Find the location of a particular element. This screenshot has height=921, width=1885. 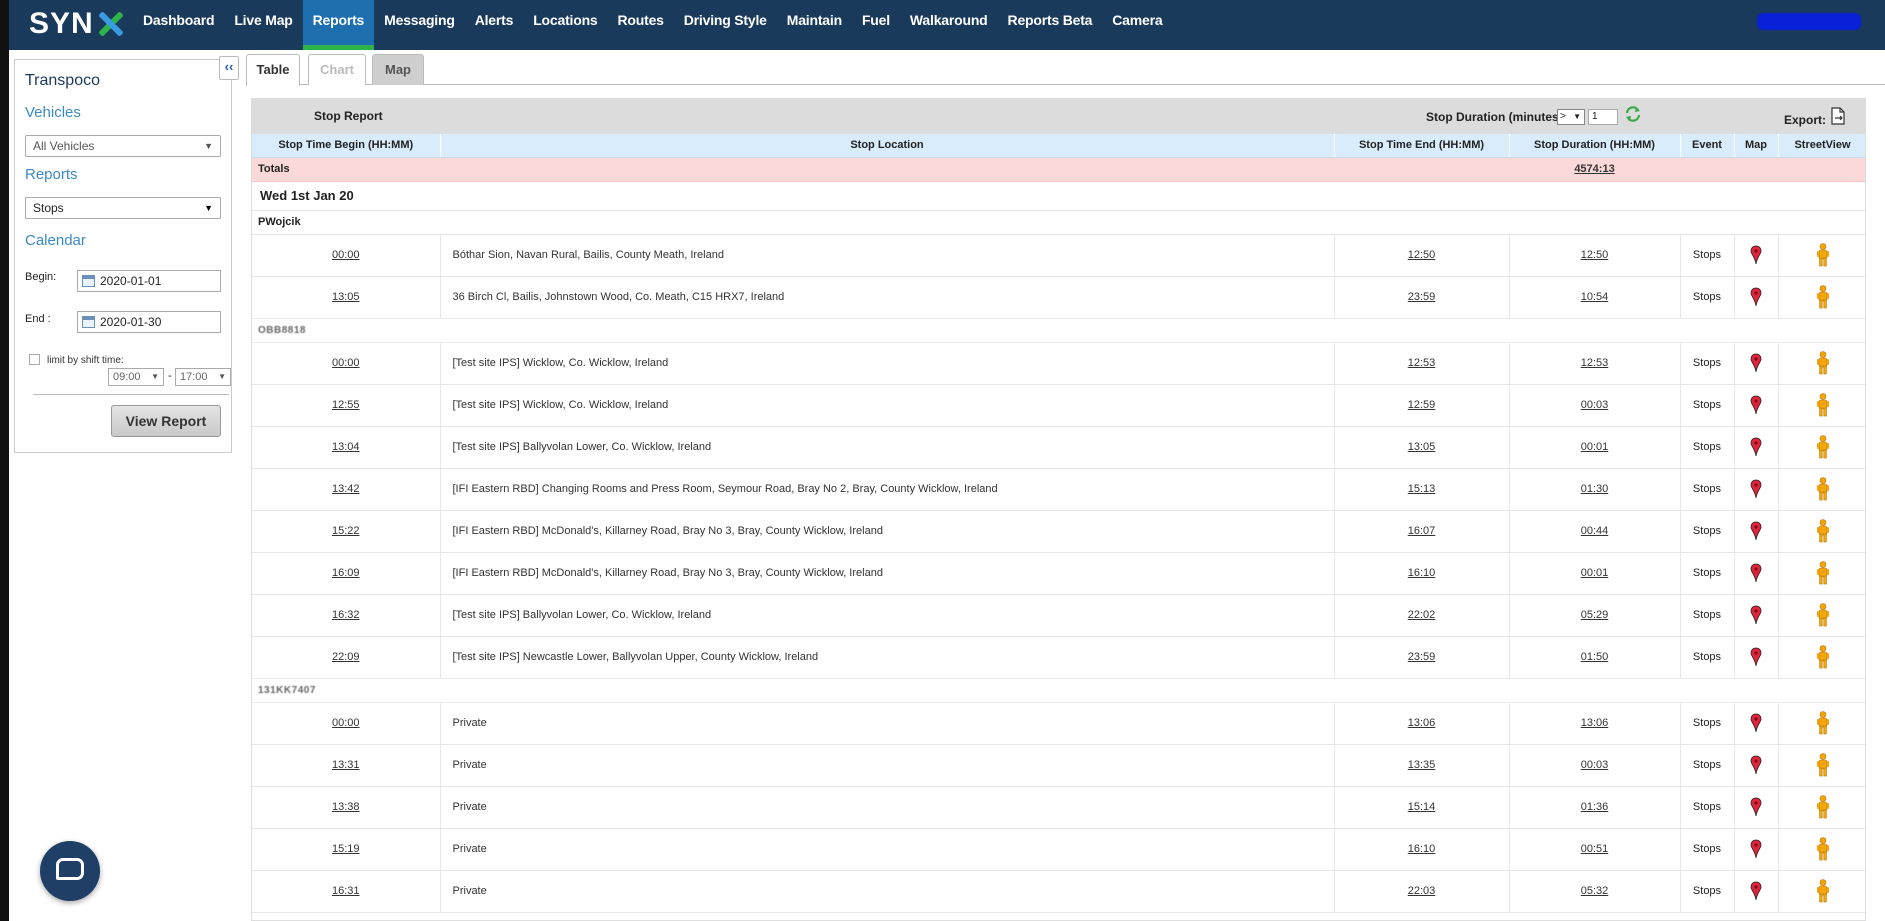

begin-time: 16:31 is located at coordinates (346, 891).